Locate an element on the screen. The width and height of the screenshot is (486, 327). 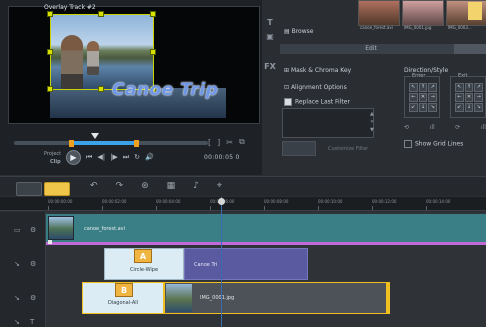
motion-icon: ⟳ is located at coordinates (457, 129).